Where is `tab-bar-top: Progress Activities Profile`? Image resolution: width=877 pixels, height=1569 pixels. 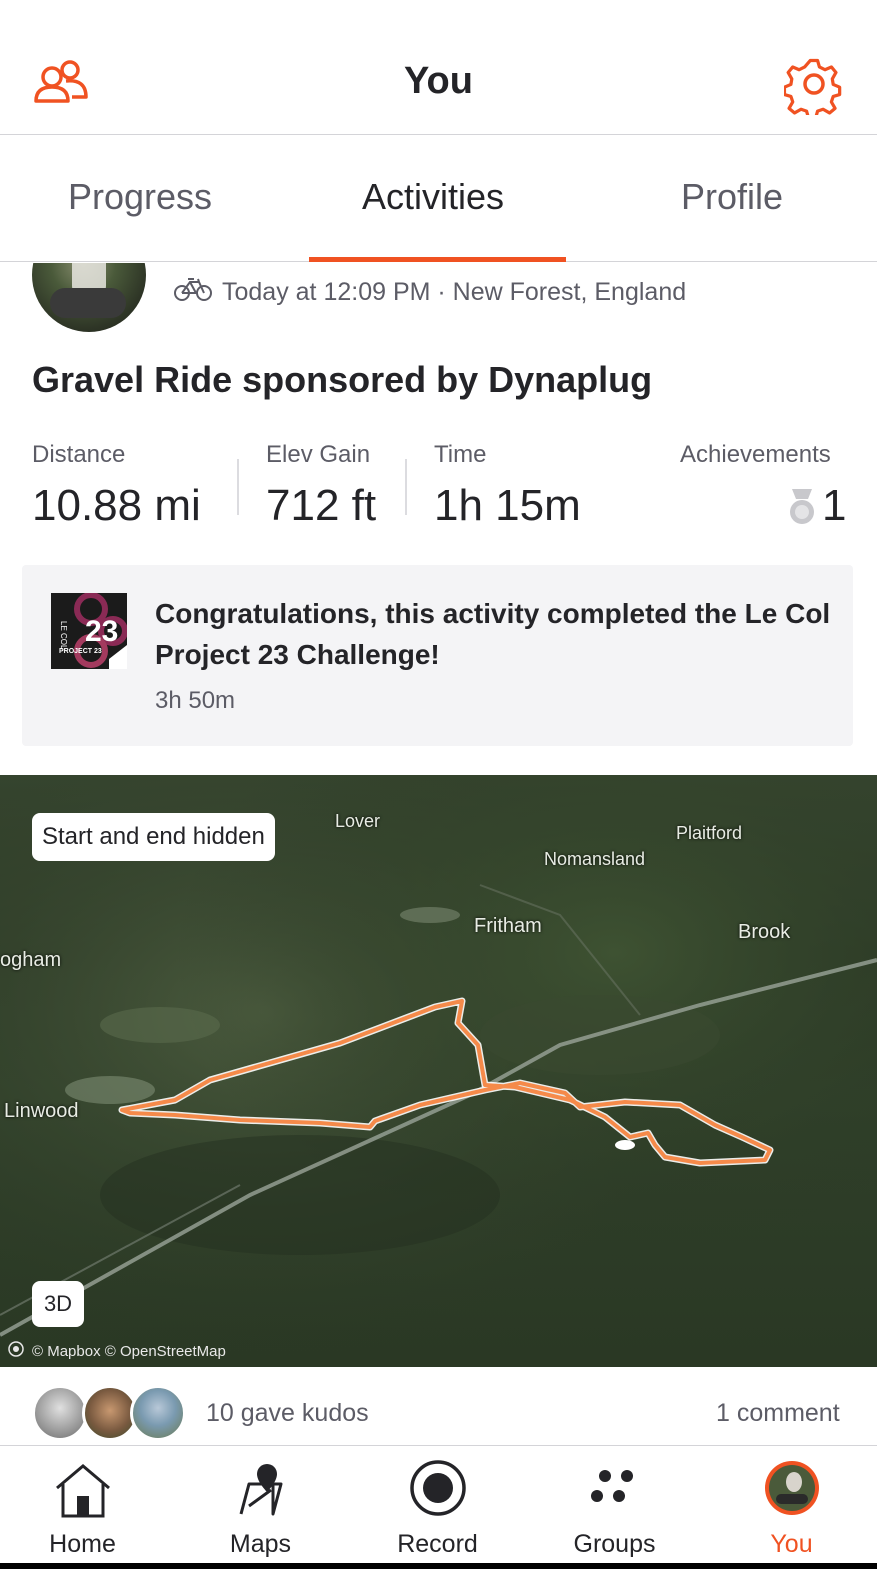
tab-bar-top: Progress Activities Profile is located at coordinates (438, 199).